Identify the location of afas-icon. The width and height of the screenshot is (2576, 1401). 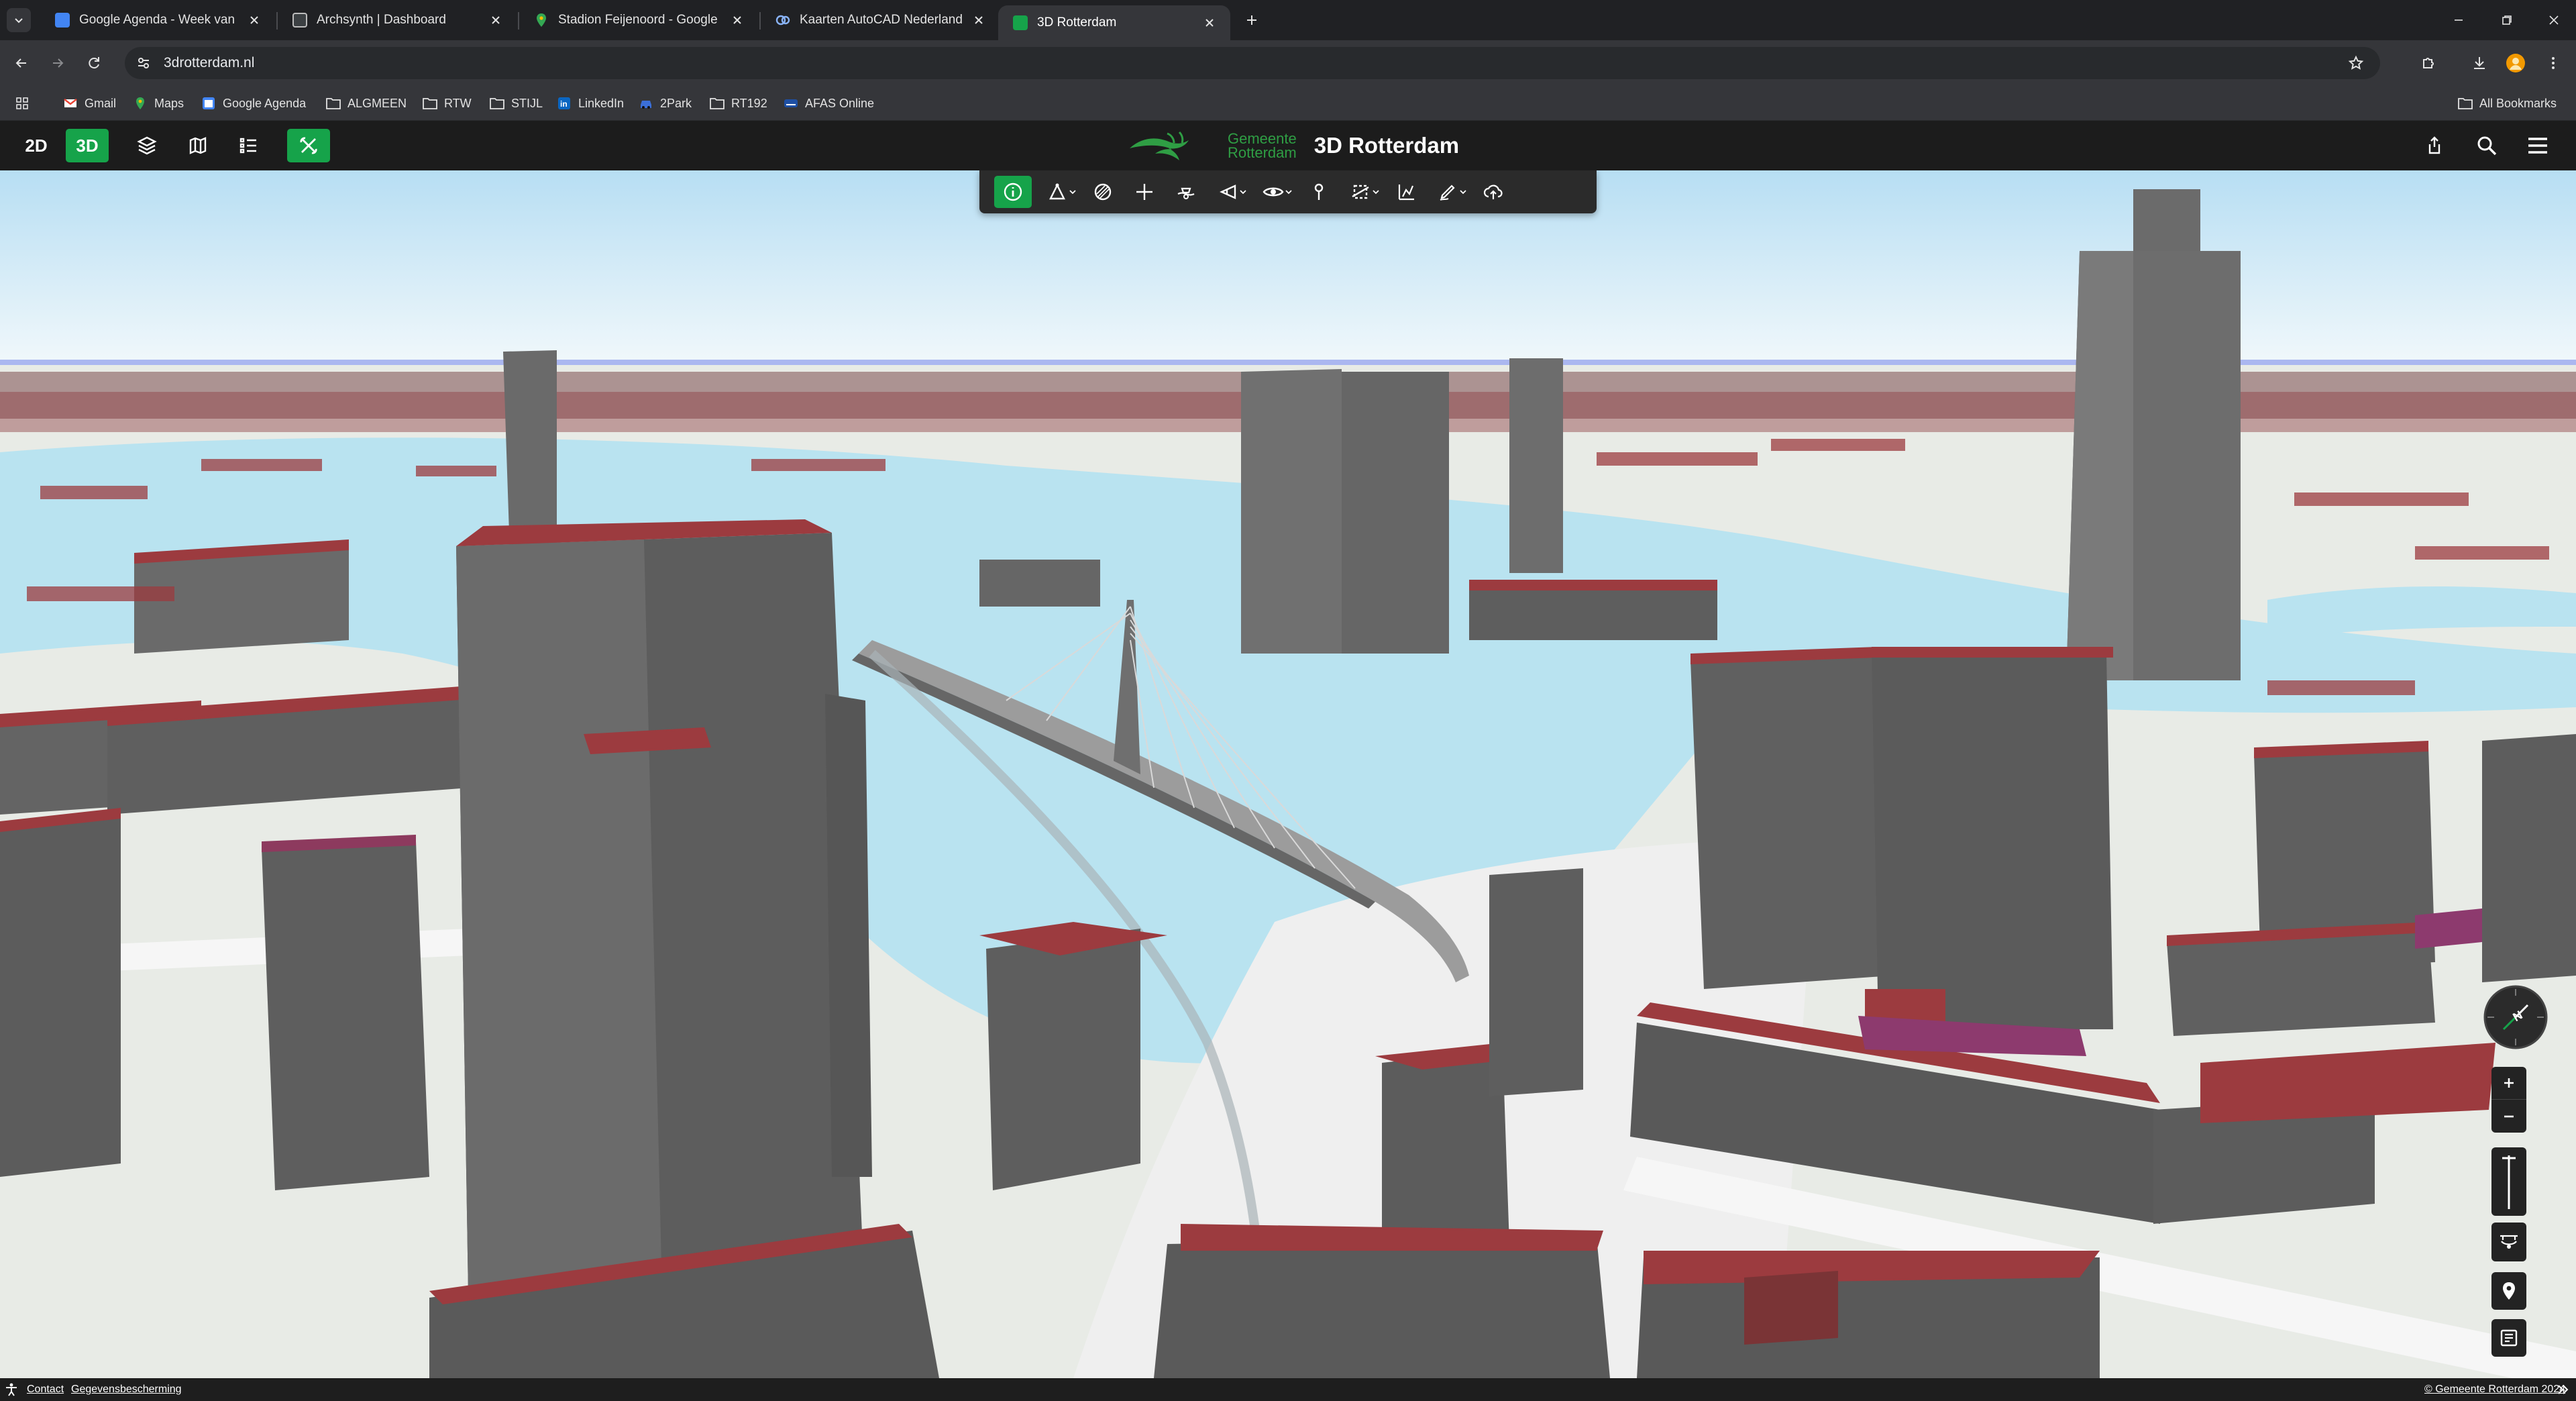
(791, 103).